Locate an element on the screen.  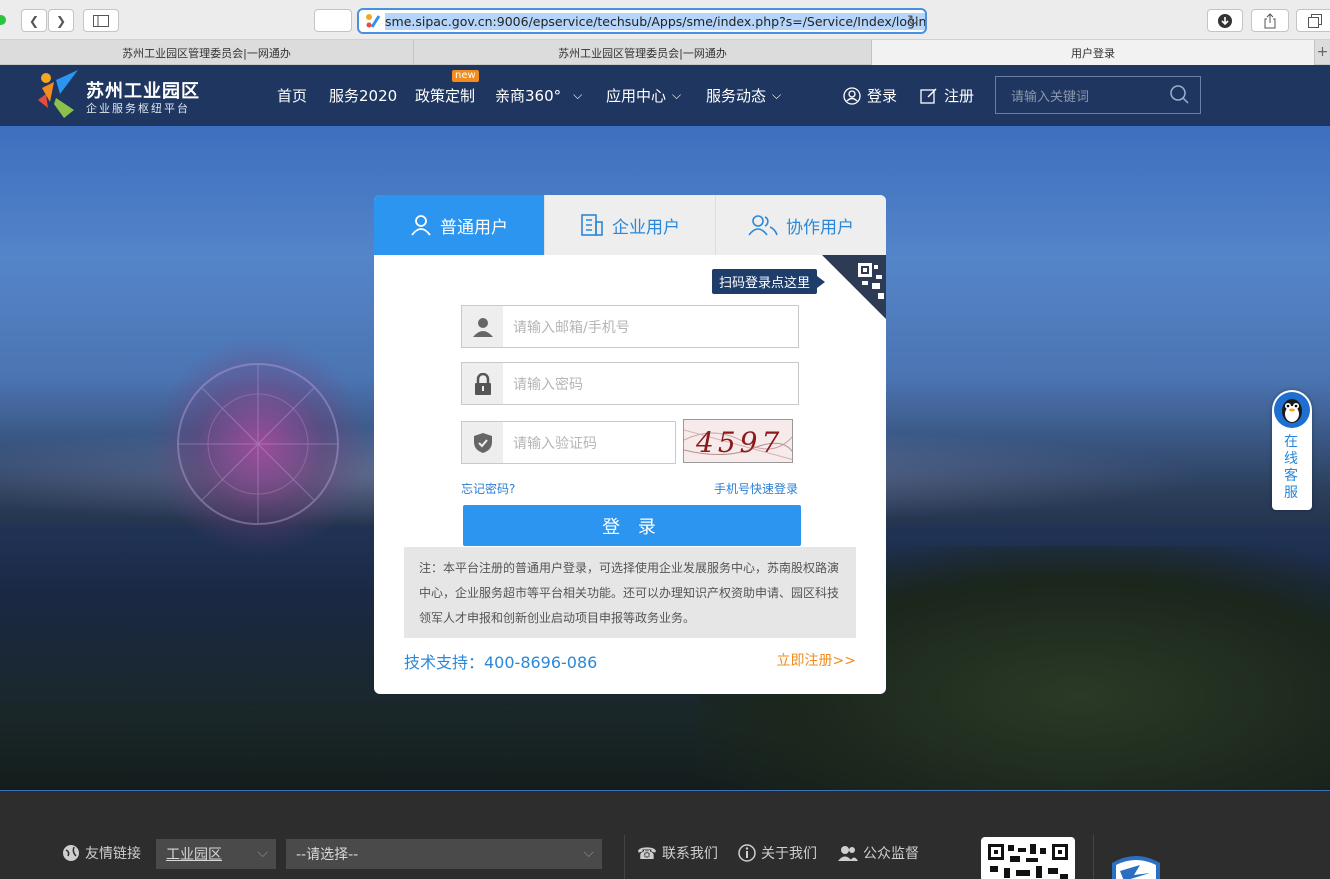
tab-collaborative-user: 协作用户 is located at coordinates (800, 225).